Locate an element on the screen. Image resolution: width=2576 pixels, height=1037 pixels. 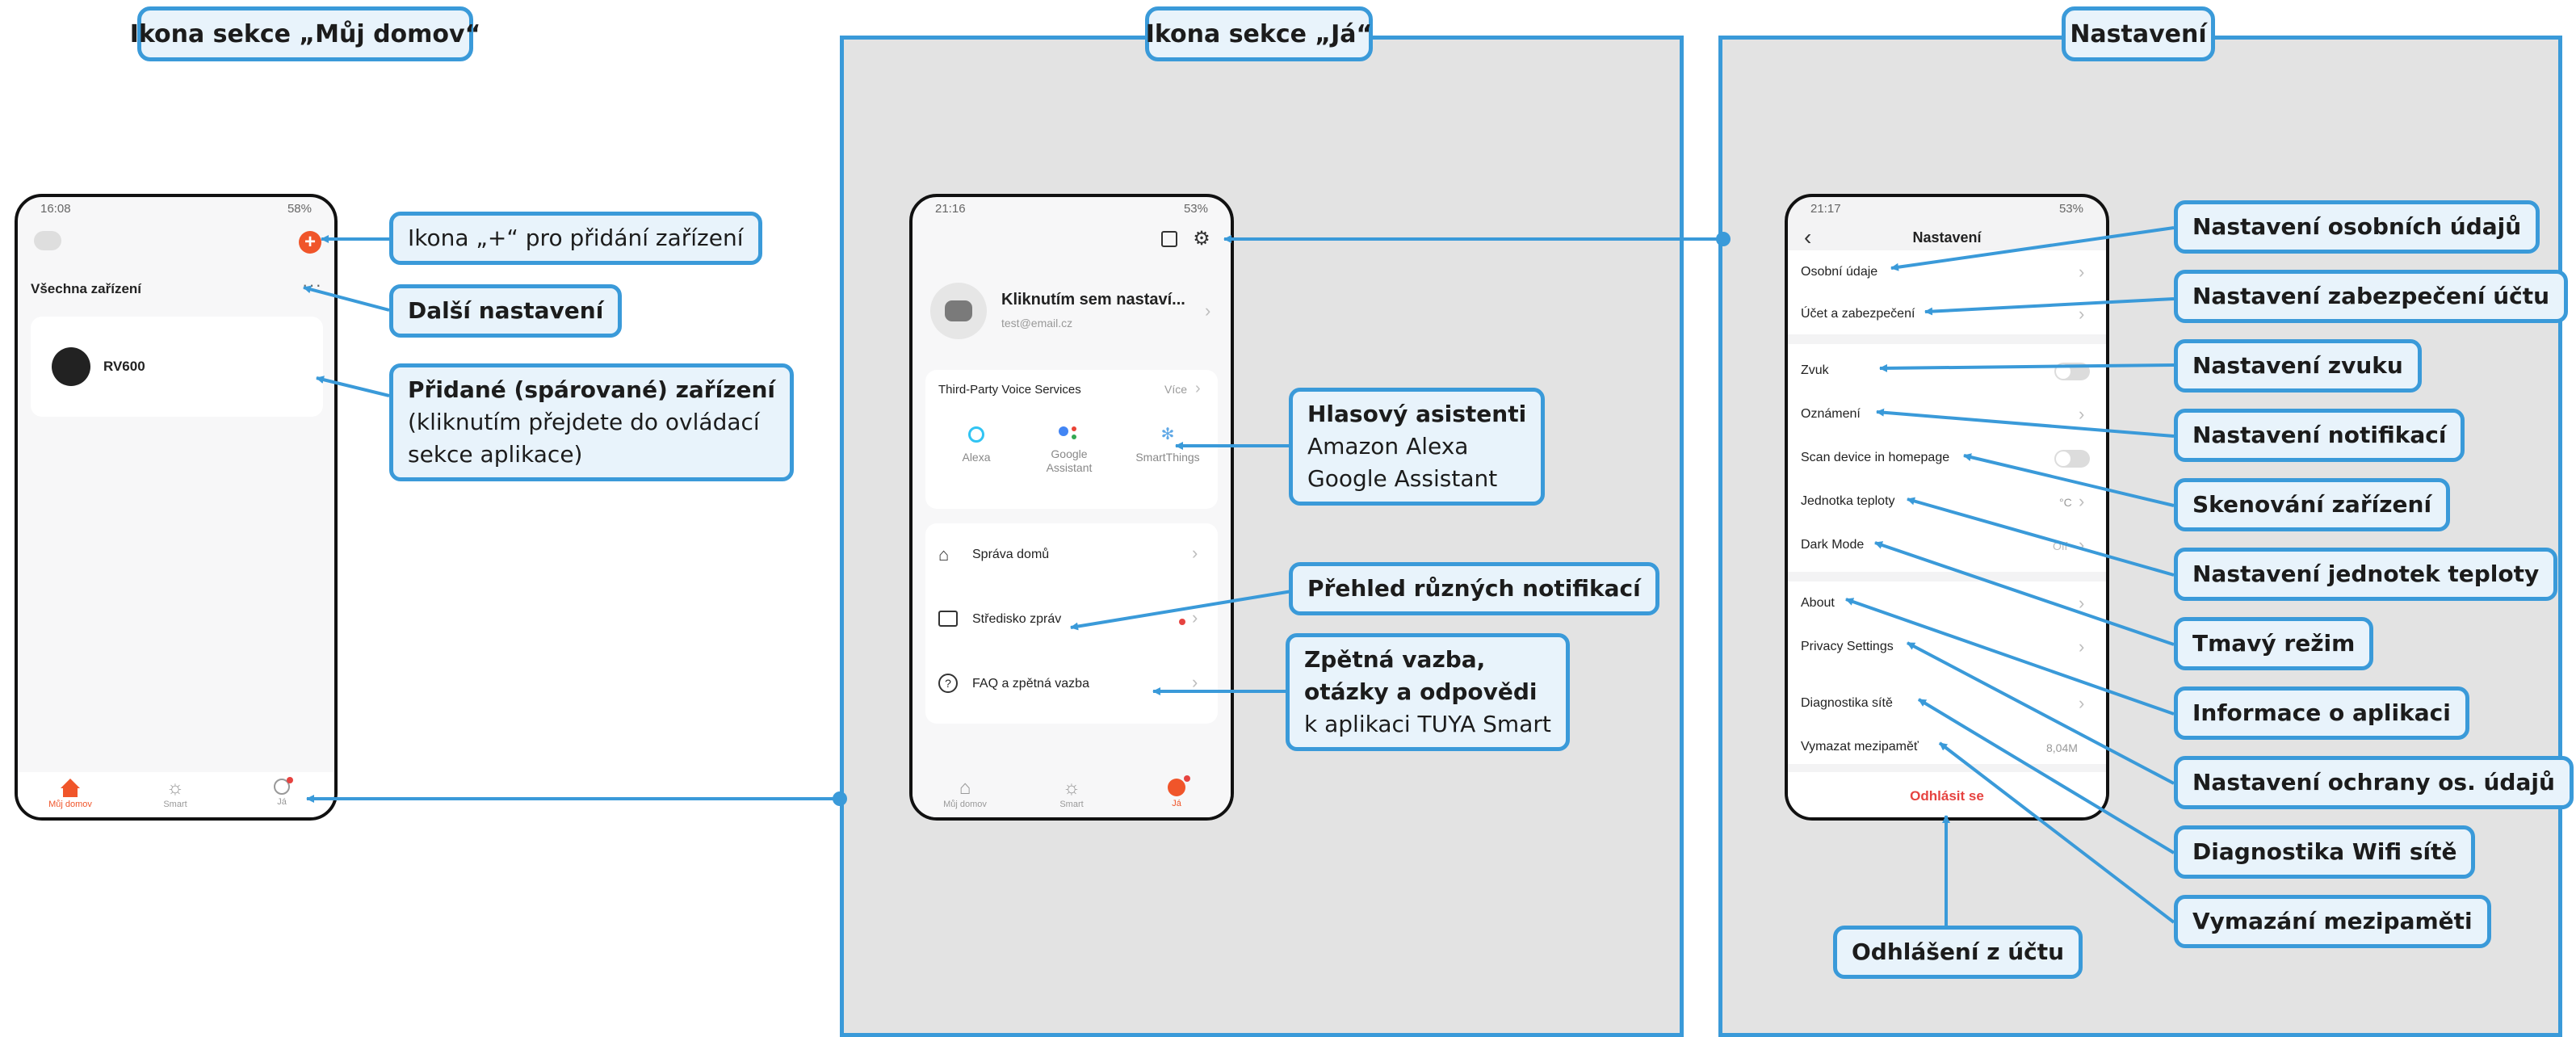
callout-text: Přehled různých notifikací is located at coordinates (1474, 588).